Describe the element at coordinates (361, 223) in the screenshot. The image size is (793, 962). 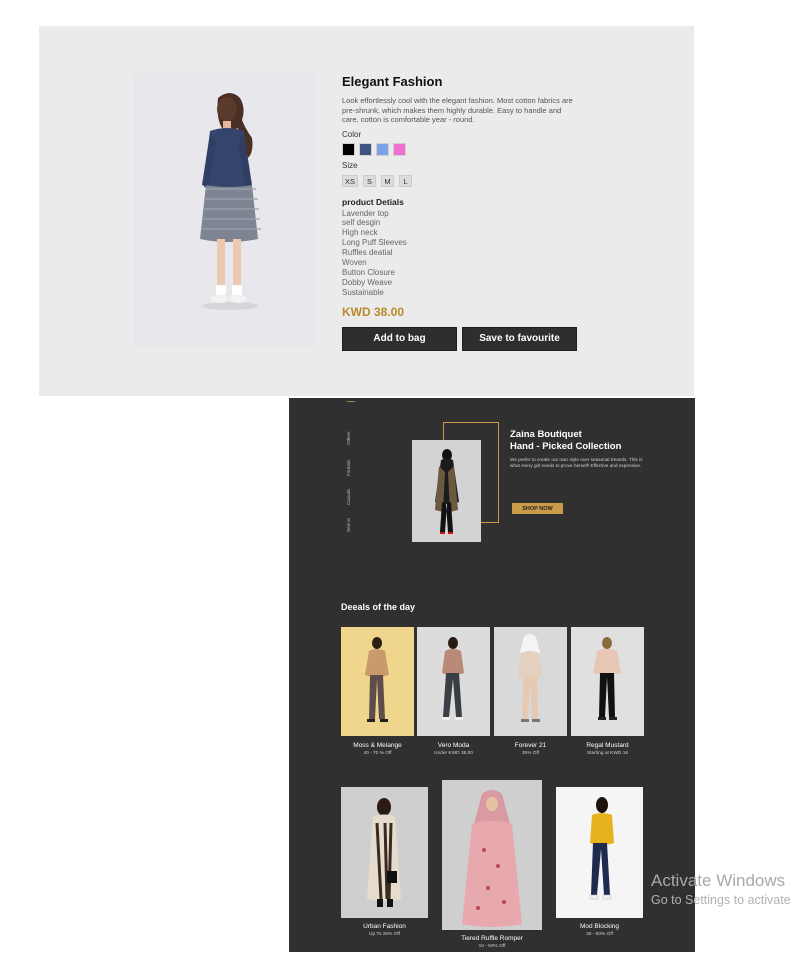
I see `detail-item: self desgin` at that location.